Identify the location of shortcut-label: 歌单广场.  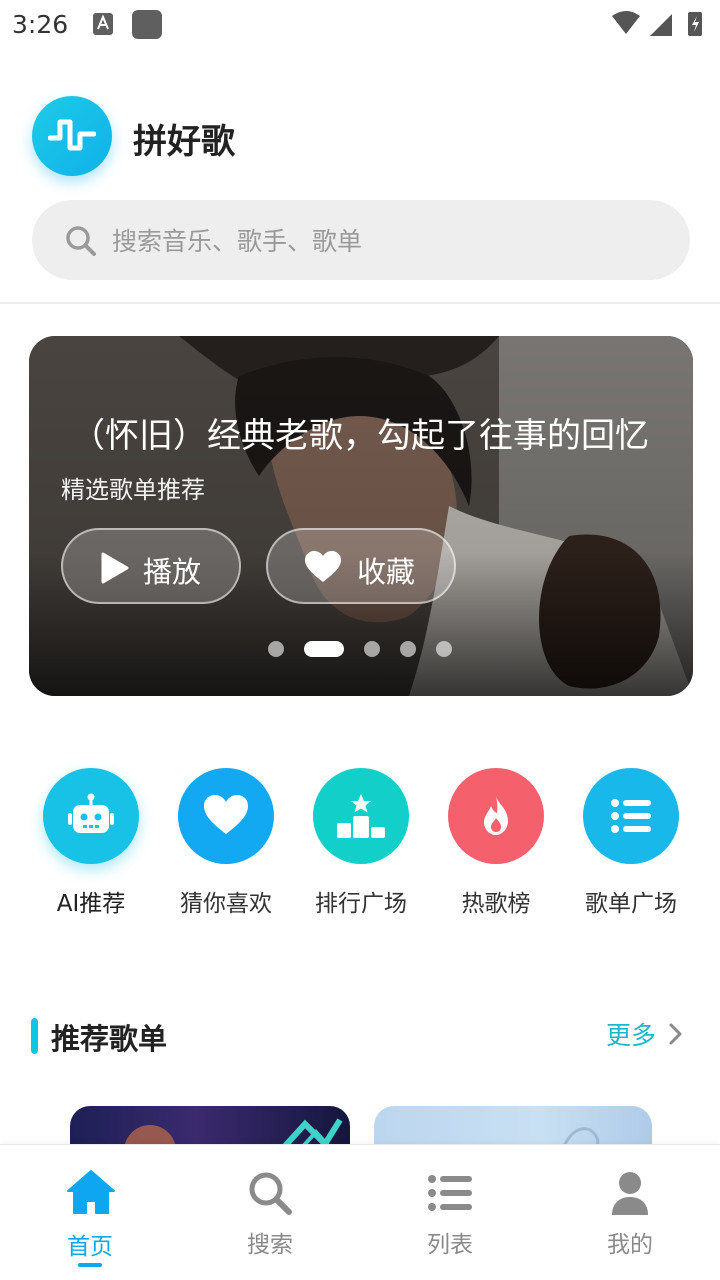
(631, 904).